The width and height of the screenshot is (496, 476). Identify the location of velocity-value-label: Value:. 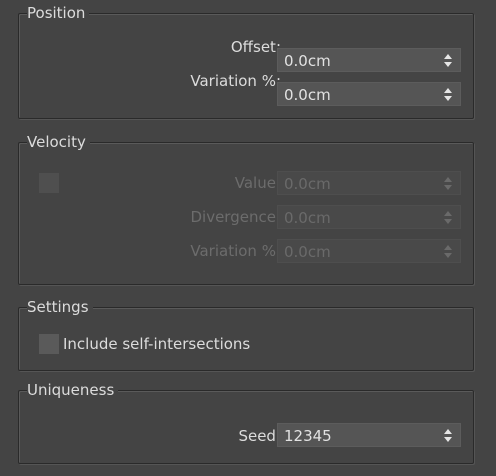
(257, 183).